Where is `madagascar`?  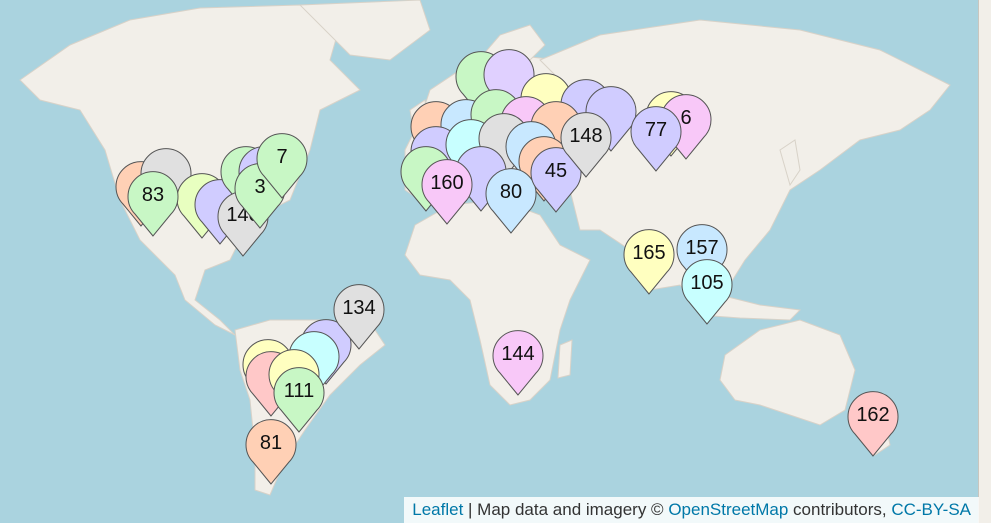
madagascar is located at coordinates (565, 359).